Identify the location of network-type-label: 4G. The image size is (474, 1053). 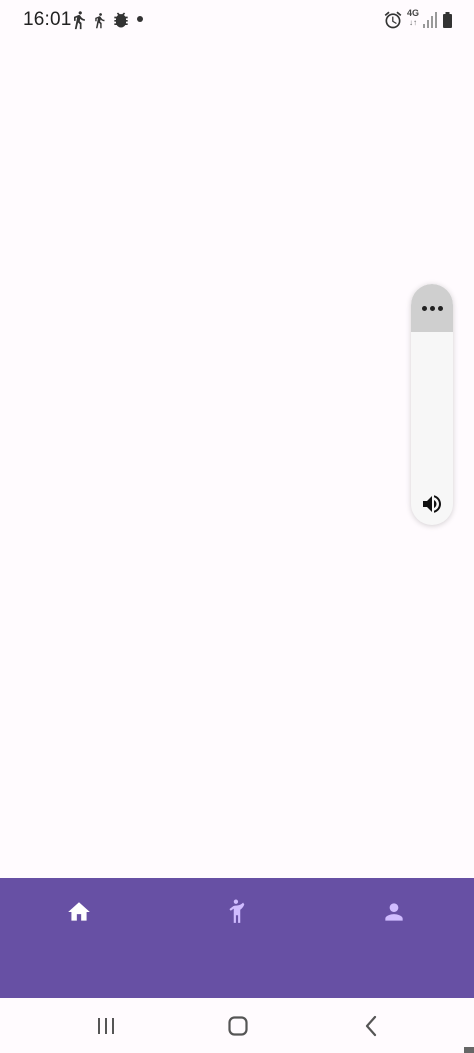
(412, 13).